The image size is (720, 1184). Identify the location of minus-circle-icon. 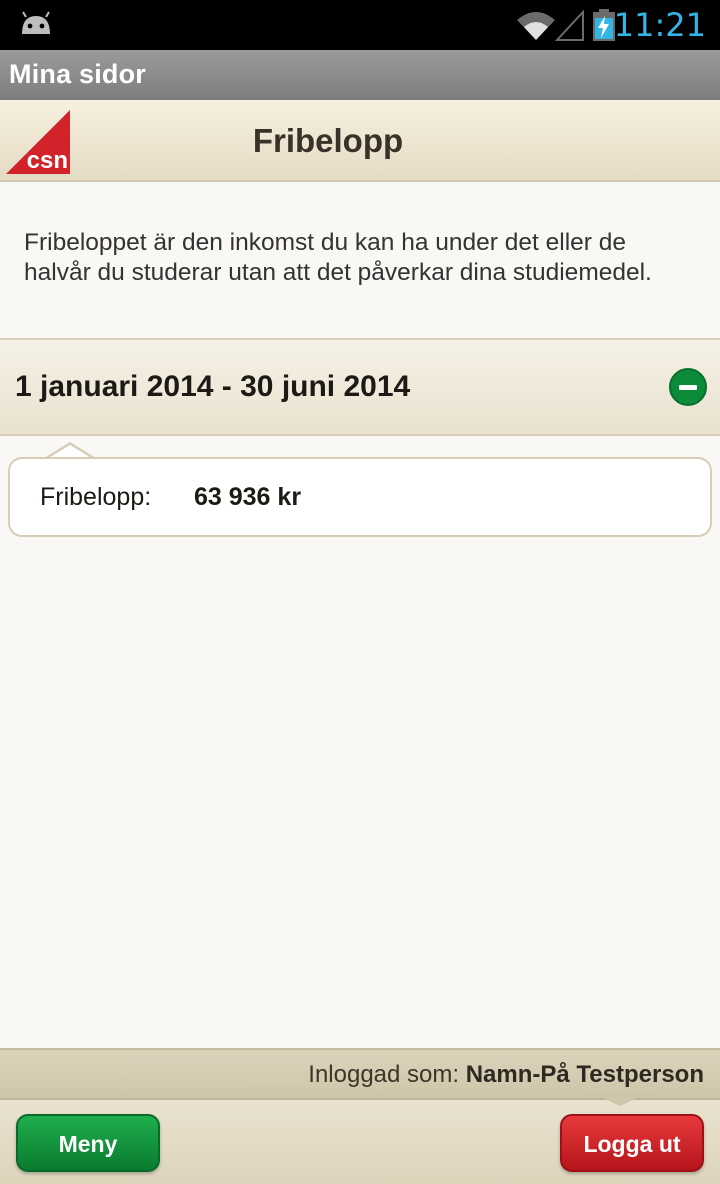
(688, 387).